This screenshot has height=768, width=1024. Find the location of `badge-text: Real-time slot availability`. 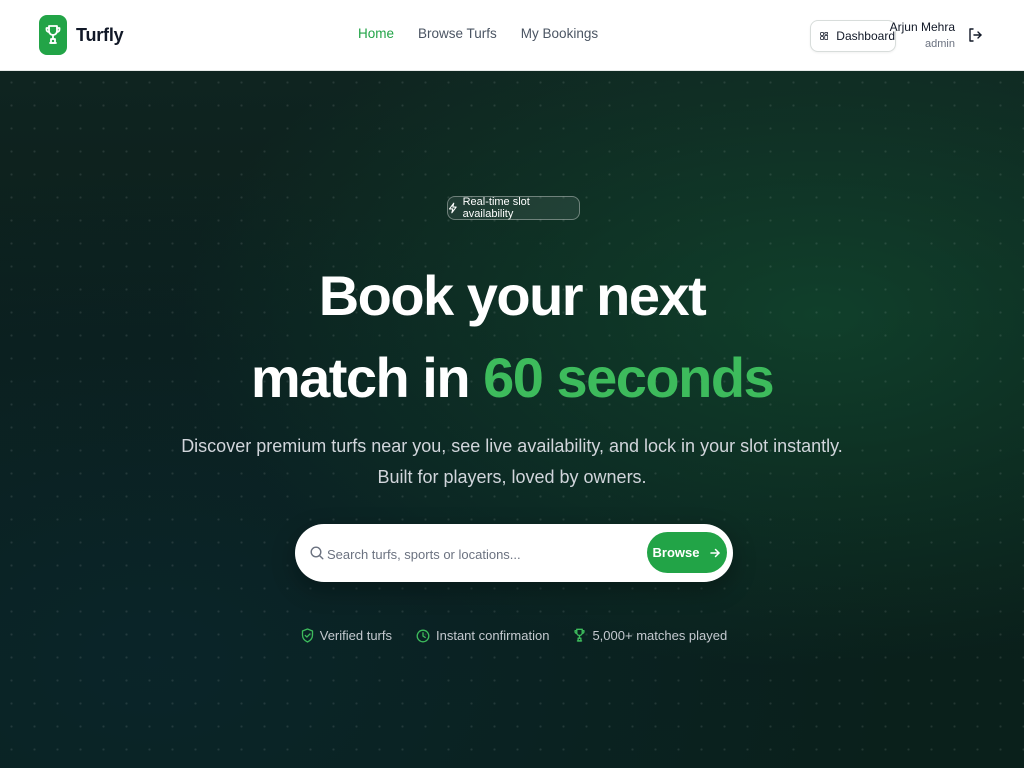

badge-text: Real-time slot availability is located at coordinates (496, 208).